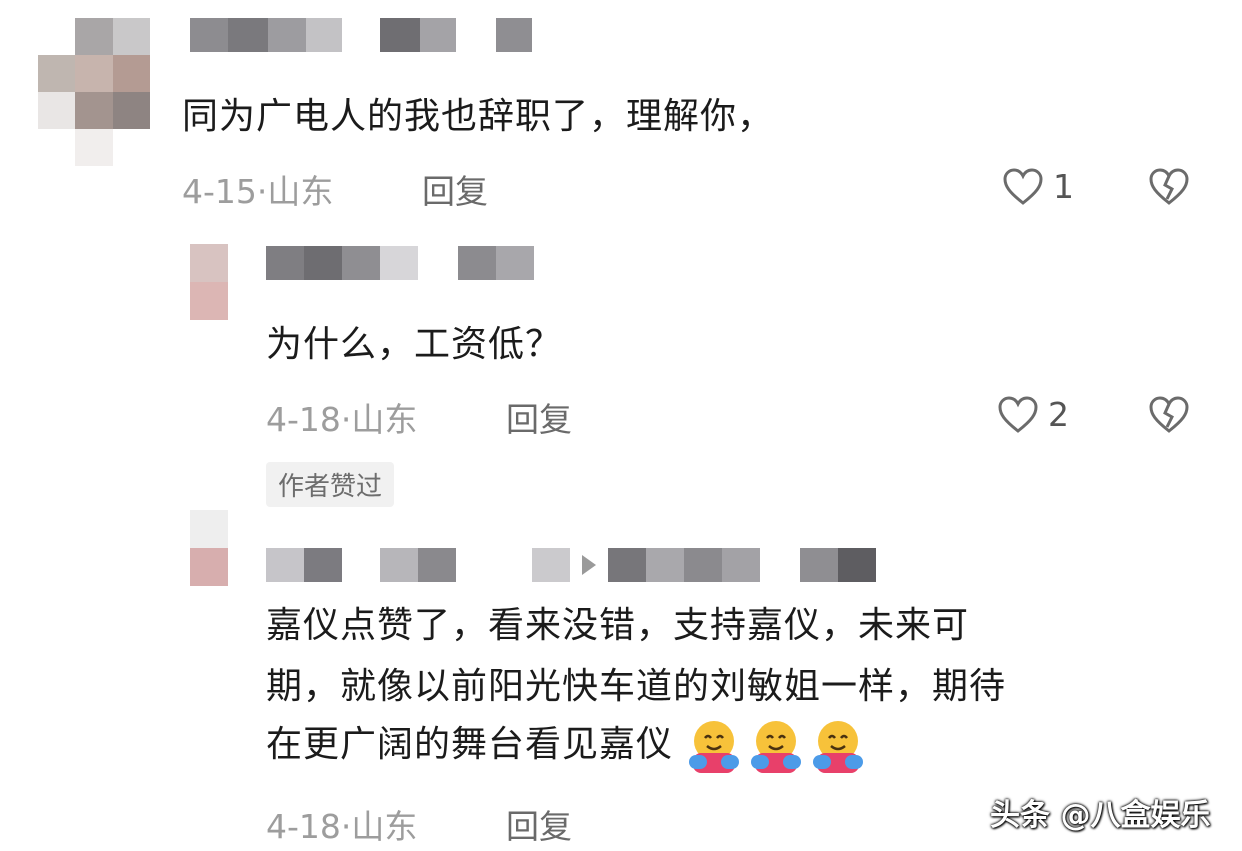  Describe the element at coordinates (1063, 186) in the screenshot. I see `like-count: 1` at that location.